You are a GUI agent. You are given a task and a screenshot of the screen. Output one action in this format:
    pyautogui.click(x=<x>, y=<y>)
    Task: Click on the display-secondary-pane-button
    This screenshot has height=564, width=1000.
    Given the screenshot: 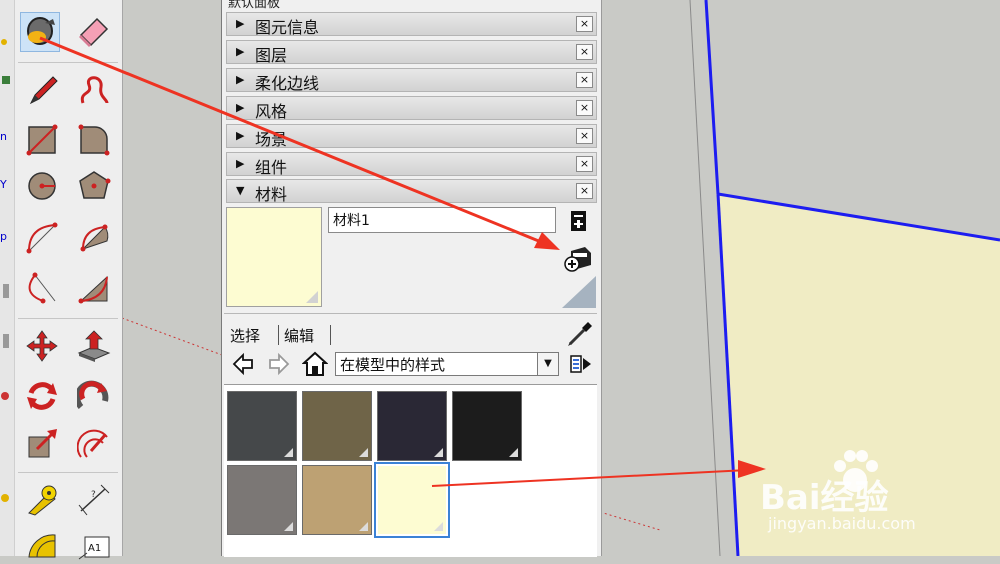 What is the action you would take?
    pyautogui.click(x=578, y=221)
    